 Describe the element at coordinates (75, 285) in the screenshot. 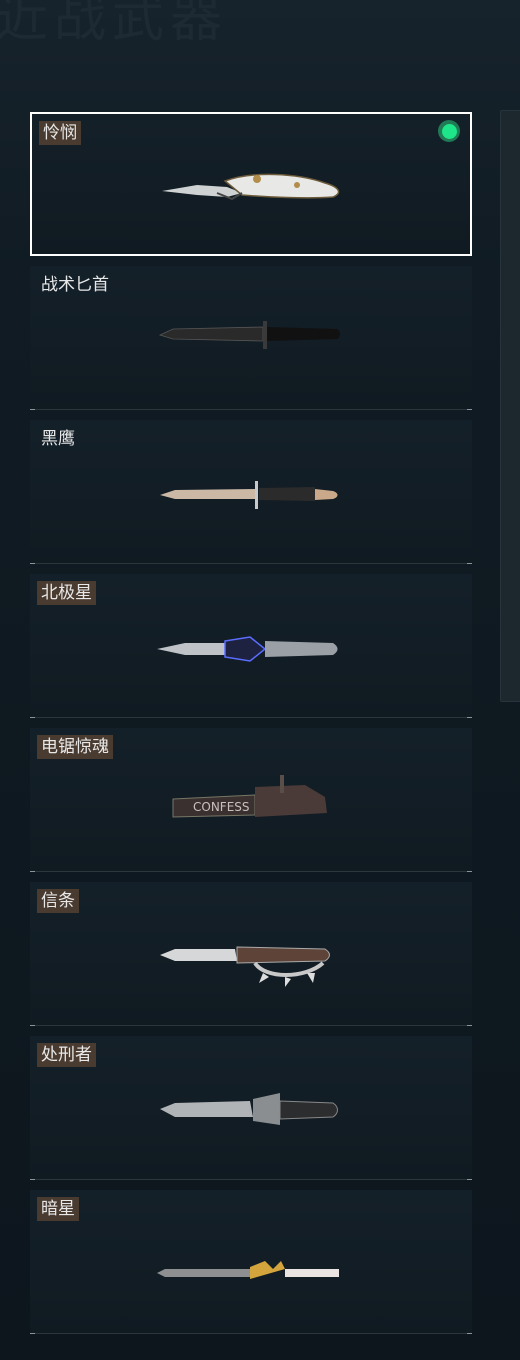

I see `weapon-name: 战术匕首` at that location.